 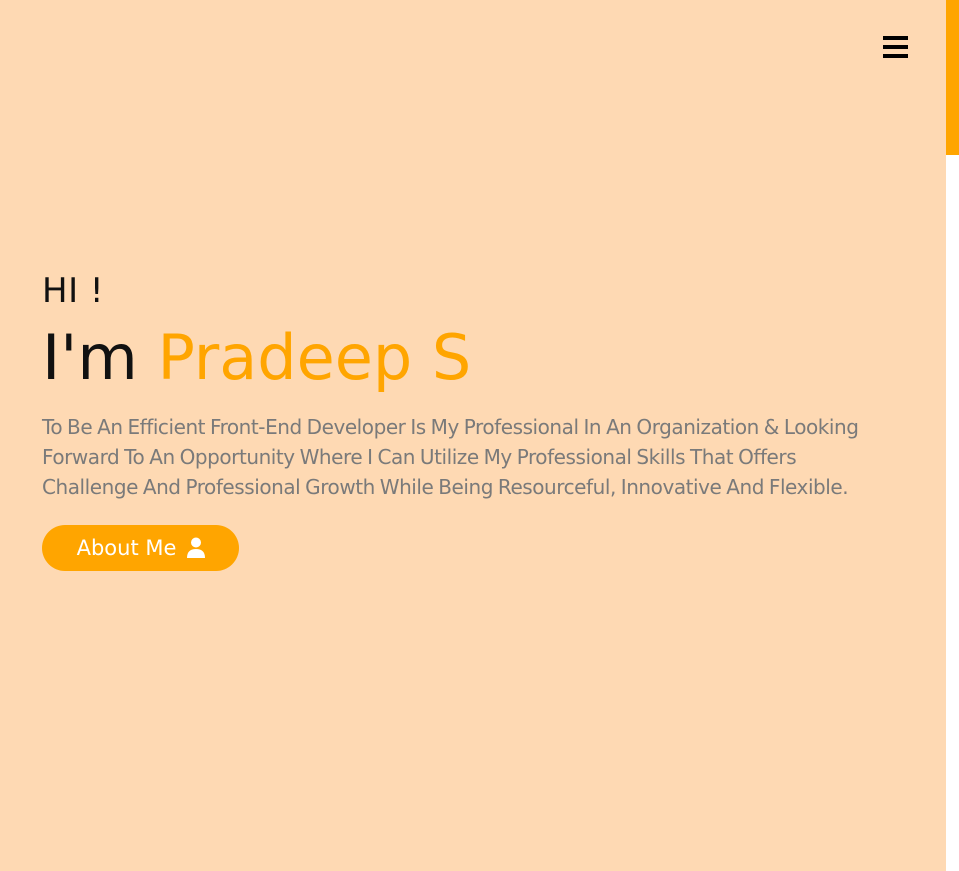 What do you see at coordinates (196, 547) in the screenshot?
I see `user-icon` at bounding box center [196, 547].